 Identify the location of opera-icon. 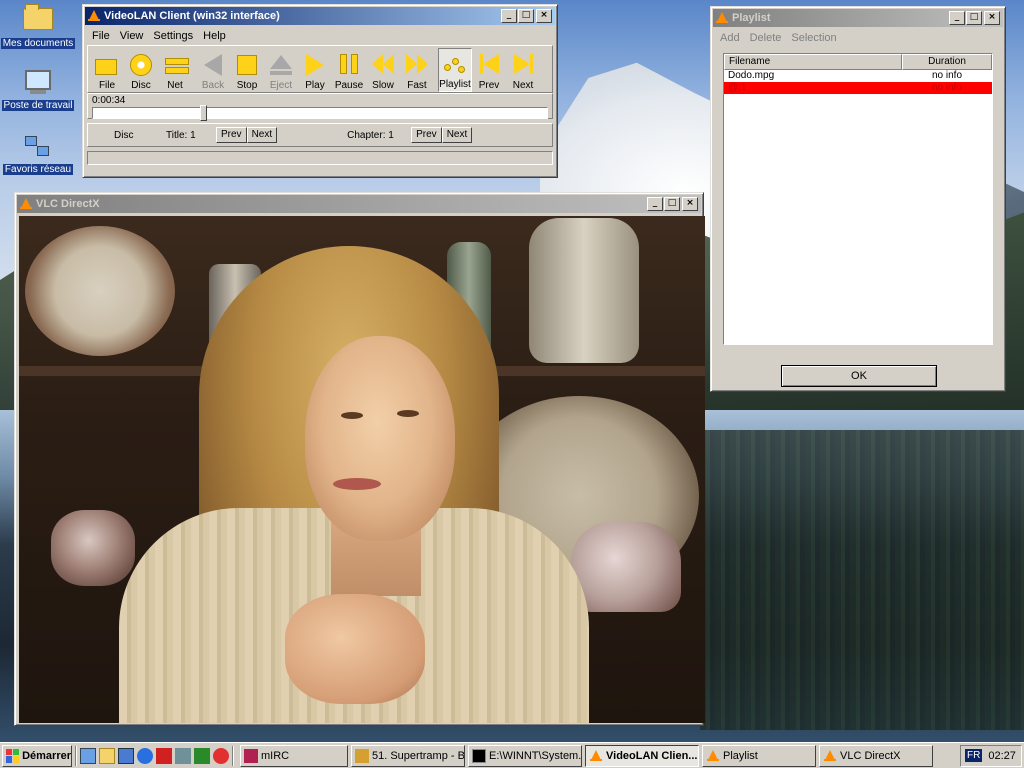
(221, 755).